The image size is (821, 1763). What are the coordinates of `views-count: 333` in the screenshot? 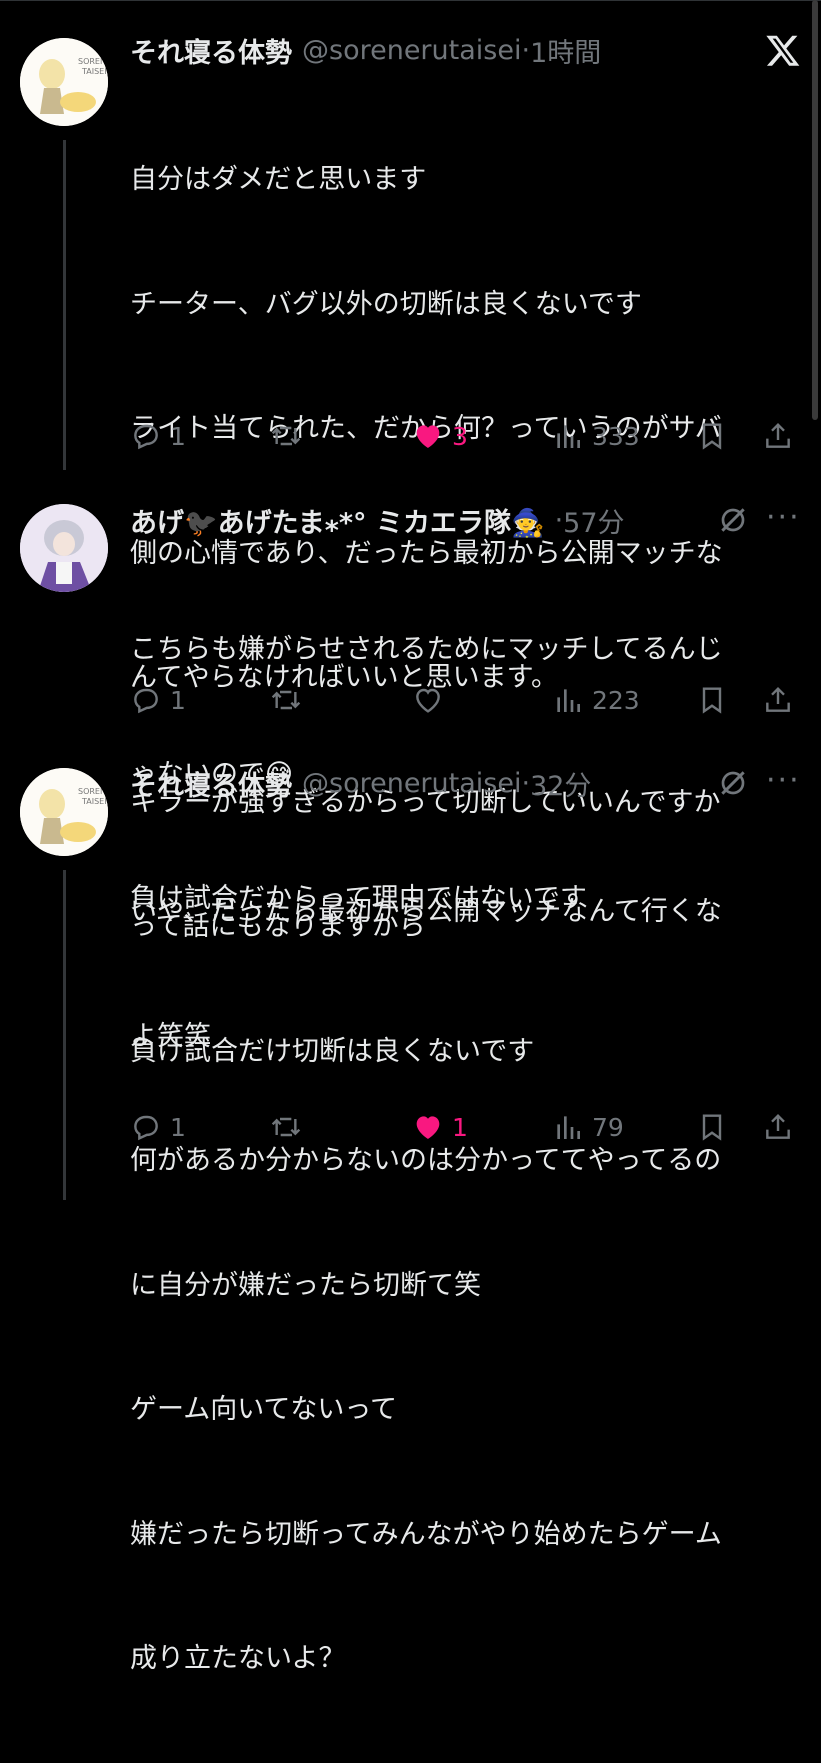 It's located at (616, 436).